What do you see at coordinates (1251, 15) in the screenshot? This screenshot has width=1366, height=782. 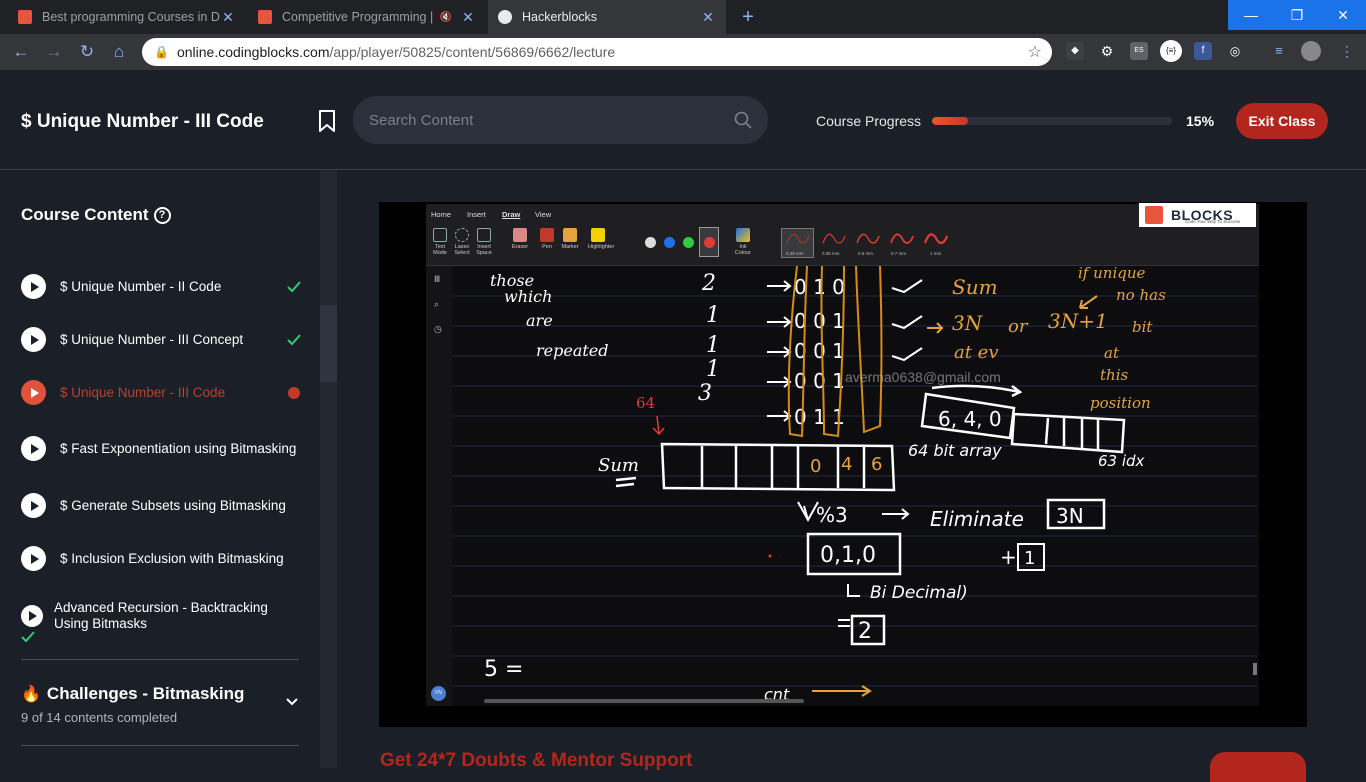 I see `minimize-button: —` at bounding box center [1251, 15].